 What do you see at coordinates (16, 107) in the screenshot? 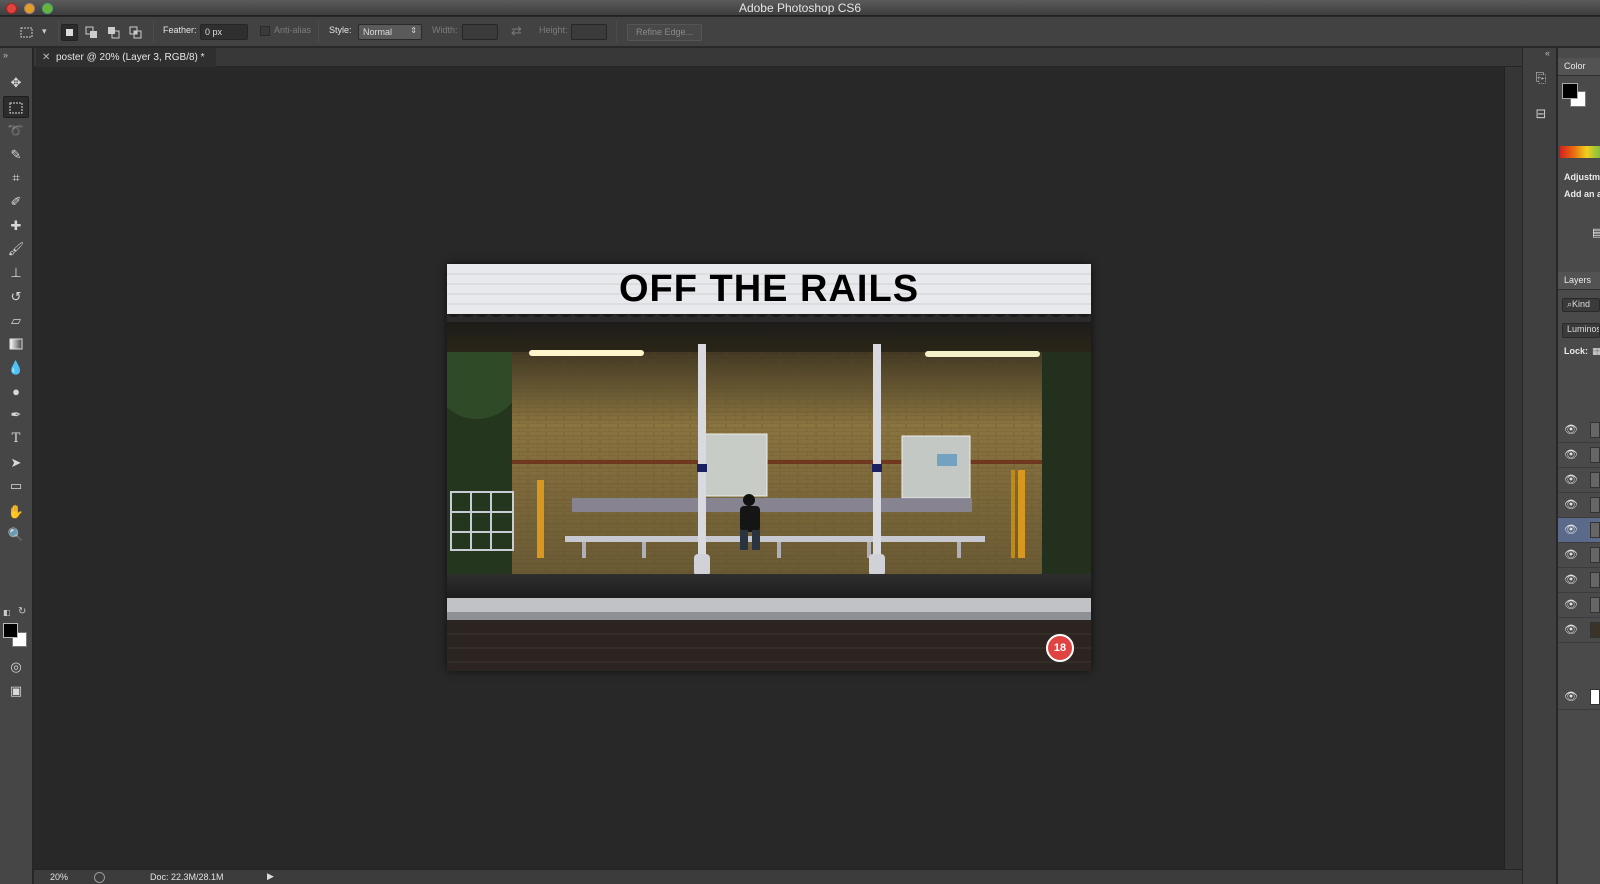
I see `rectangular-marquee-tool-icon` at bounding box center [16, 107].